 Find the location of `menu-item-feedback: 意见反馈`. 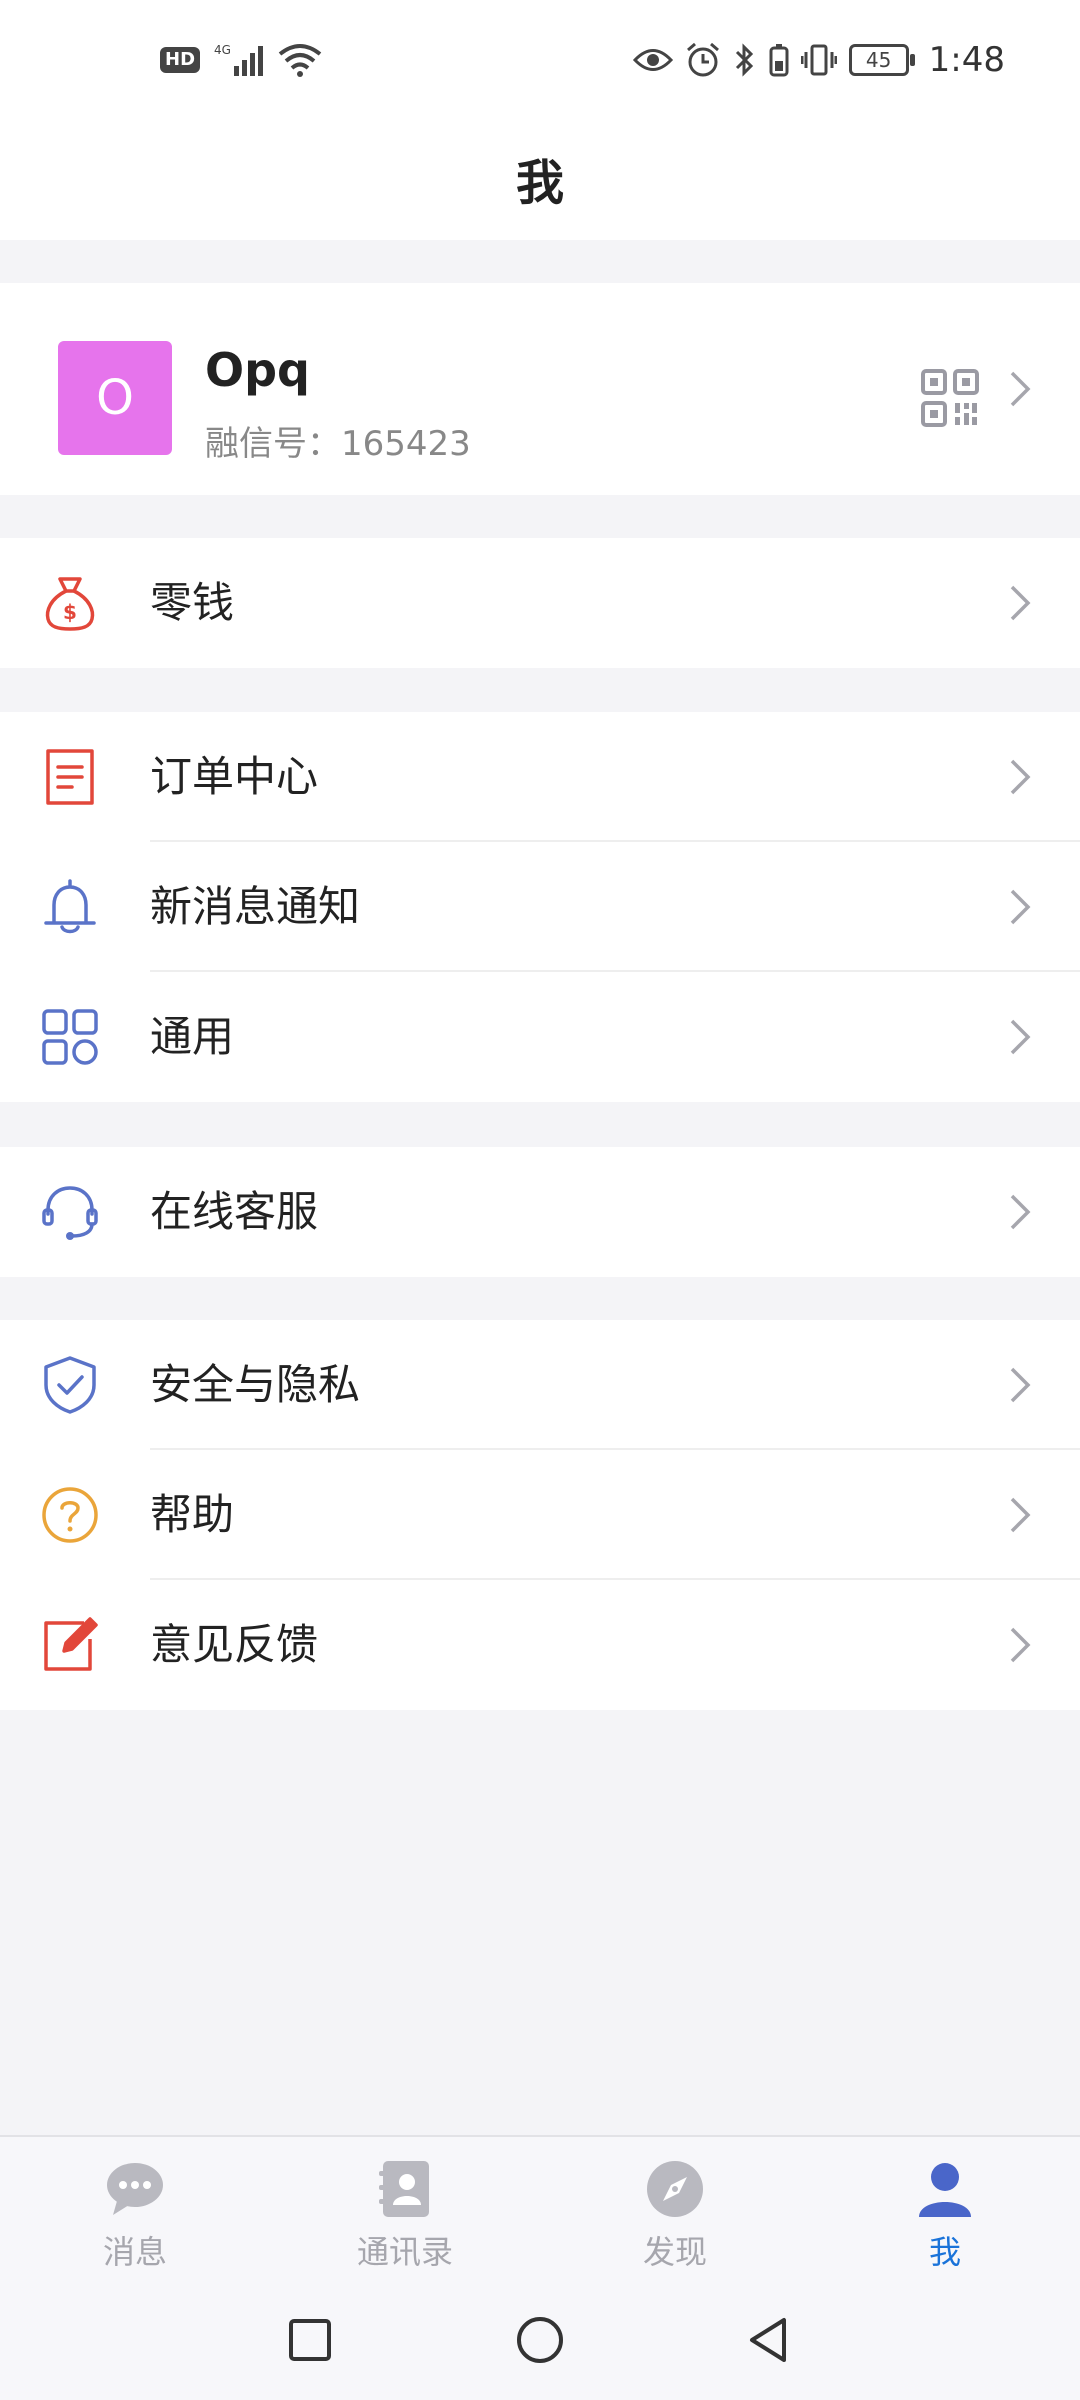

menu-item-feedback: 意见反馈 is located at coordinates (540, 1645).